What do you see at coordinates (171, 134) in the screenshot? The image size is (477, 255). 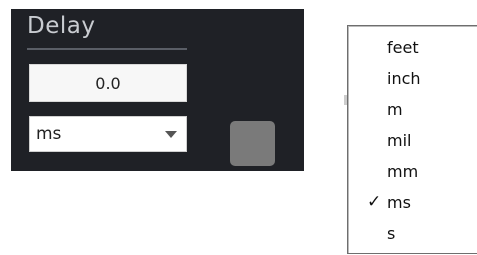 I see `chevron-down-icon` at bounding box center [171, 134].